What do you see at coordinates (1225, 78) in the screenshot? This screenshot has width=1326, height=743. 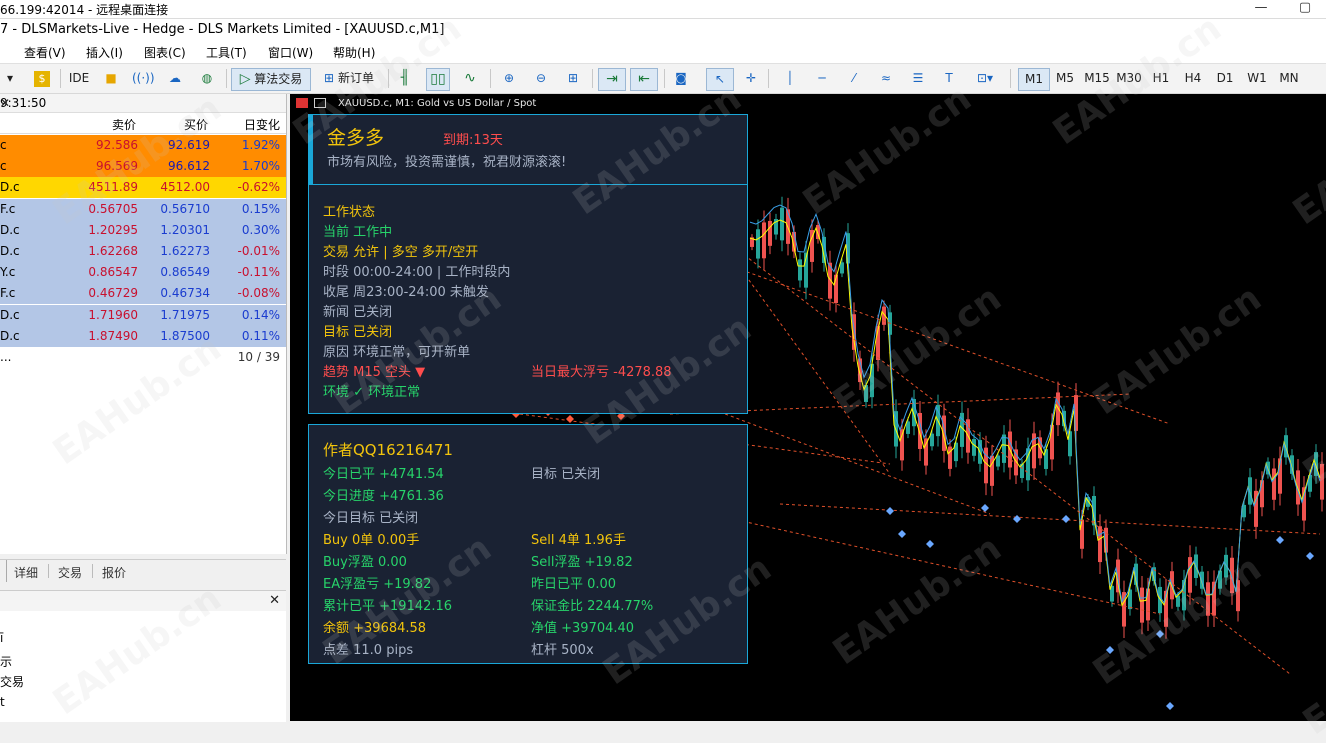 I see `tf-d1: D1` at bounding box center [1225, 78].